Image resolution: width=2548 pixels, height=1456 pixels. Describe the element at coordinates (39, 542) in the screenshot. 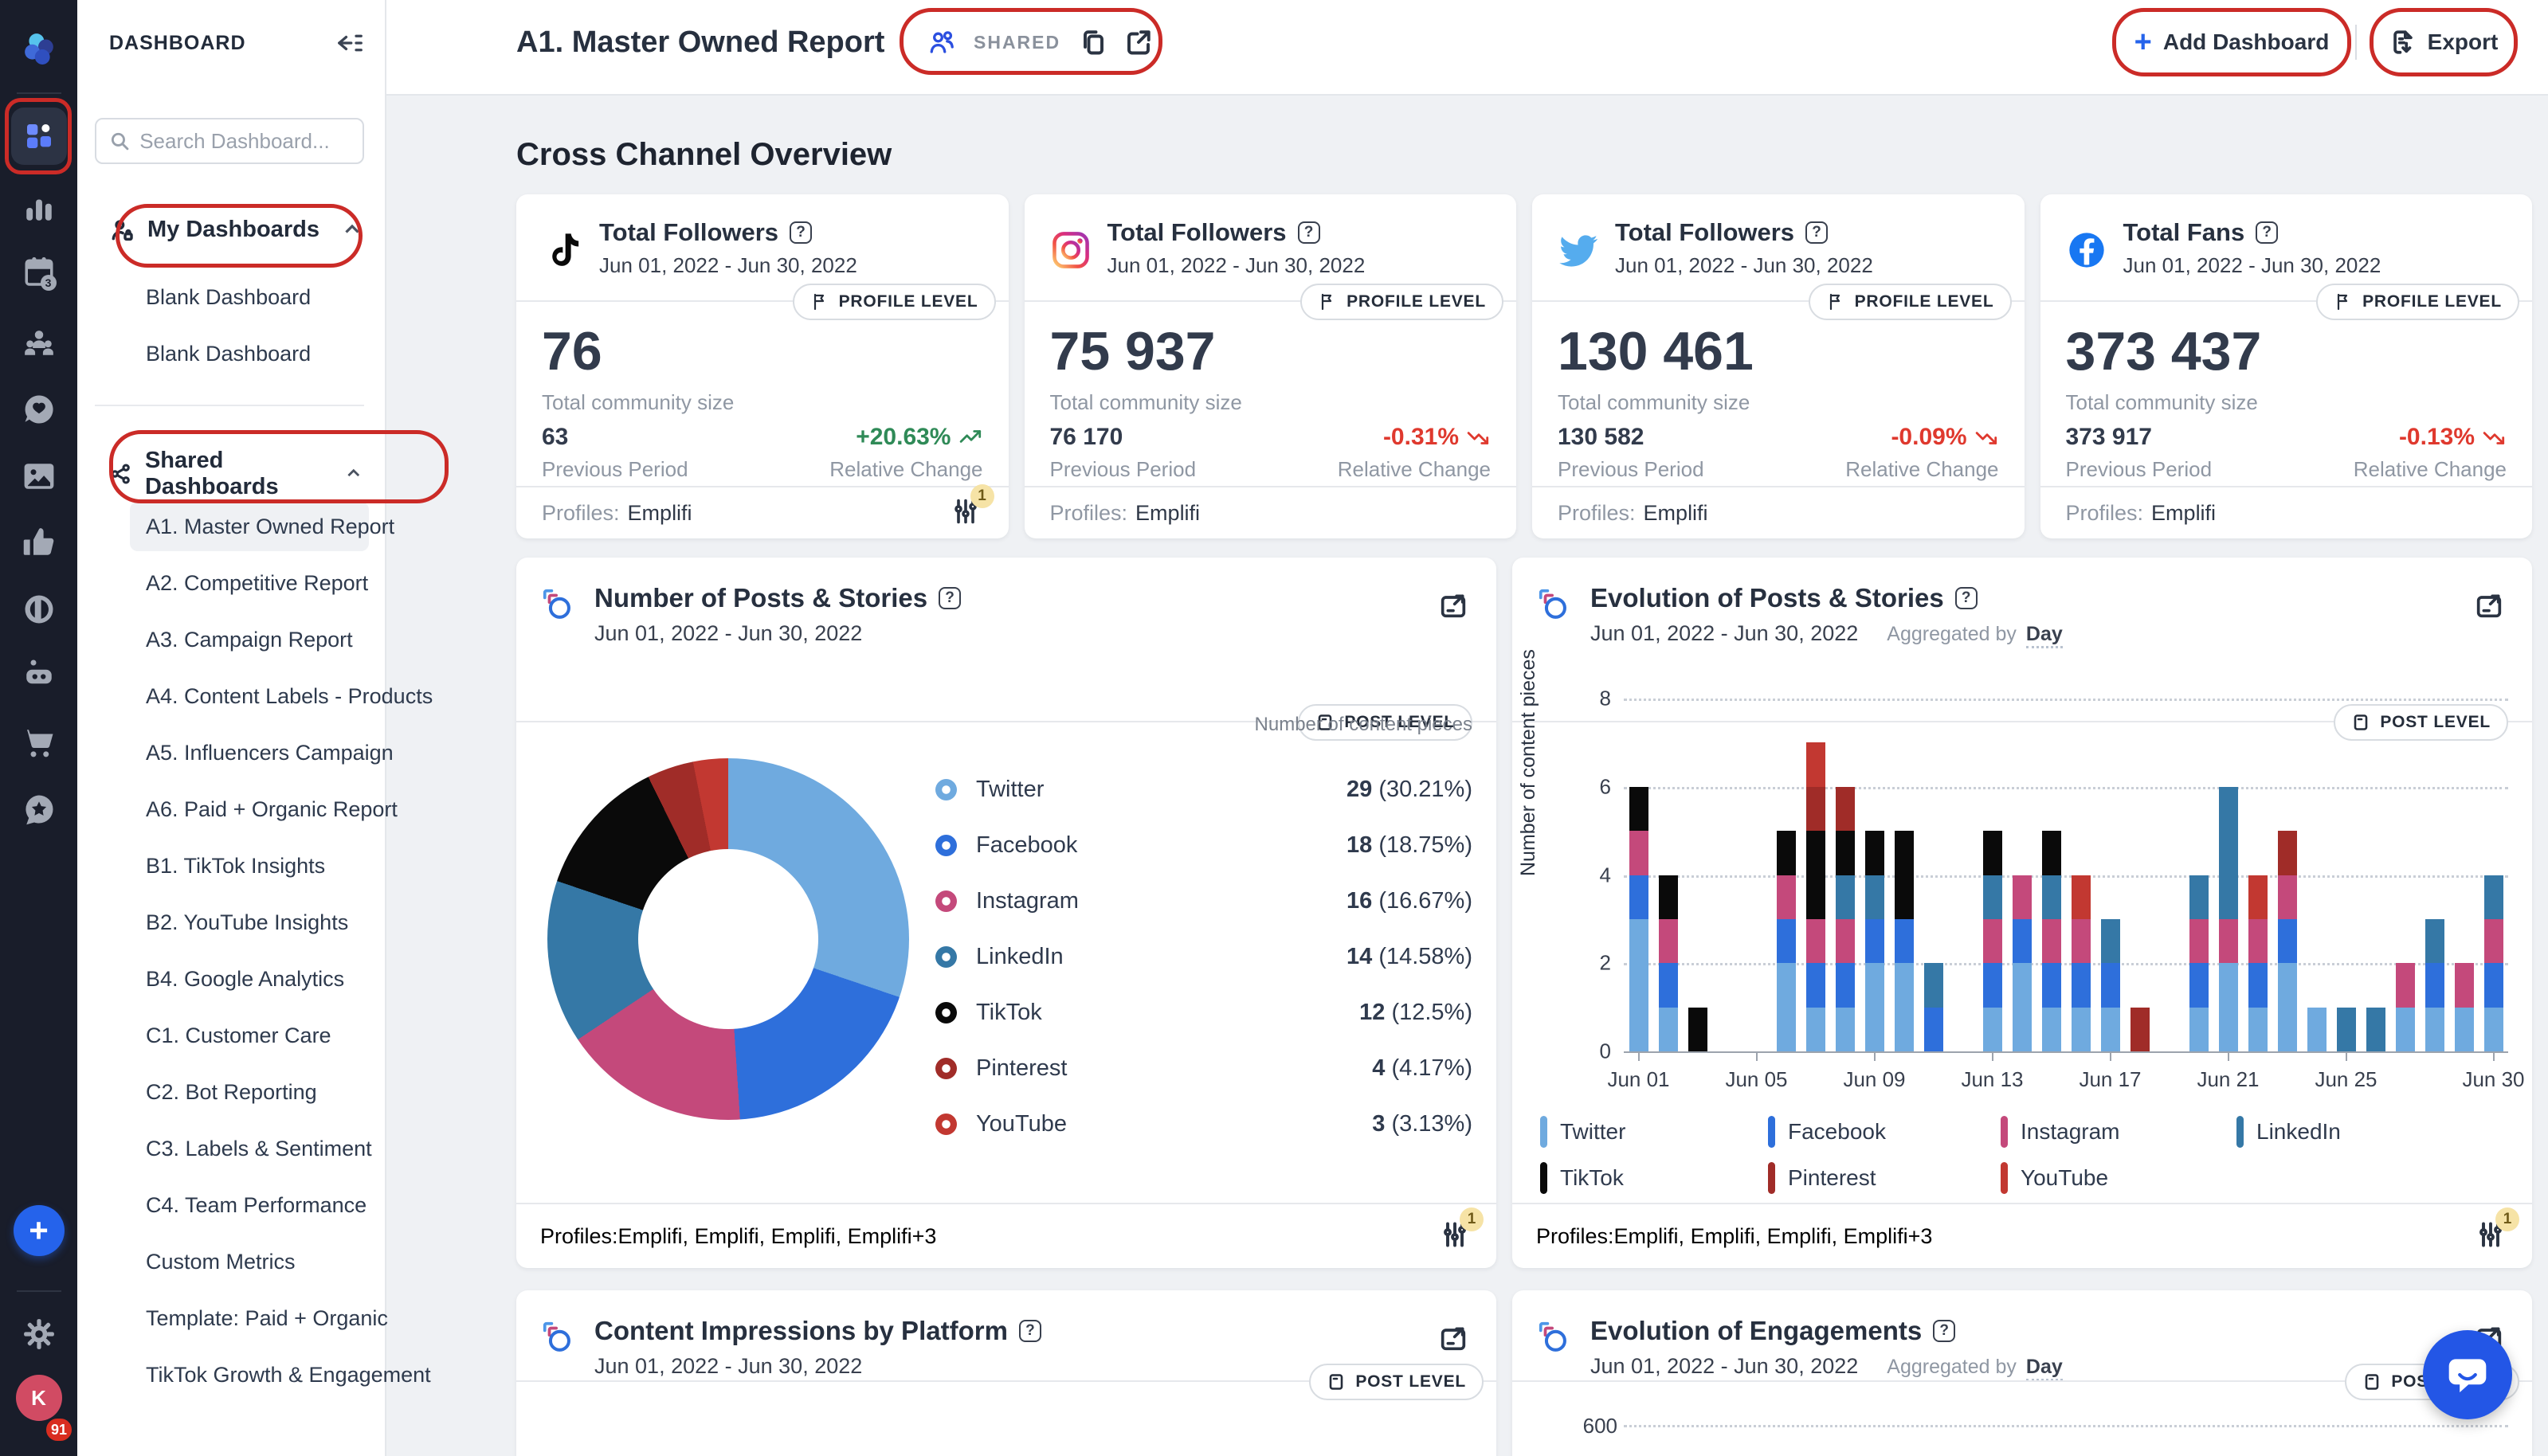

I see `engagement-thumb-icon` at that location.